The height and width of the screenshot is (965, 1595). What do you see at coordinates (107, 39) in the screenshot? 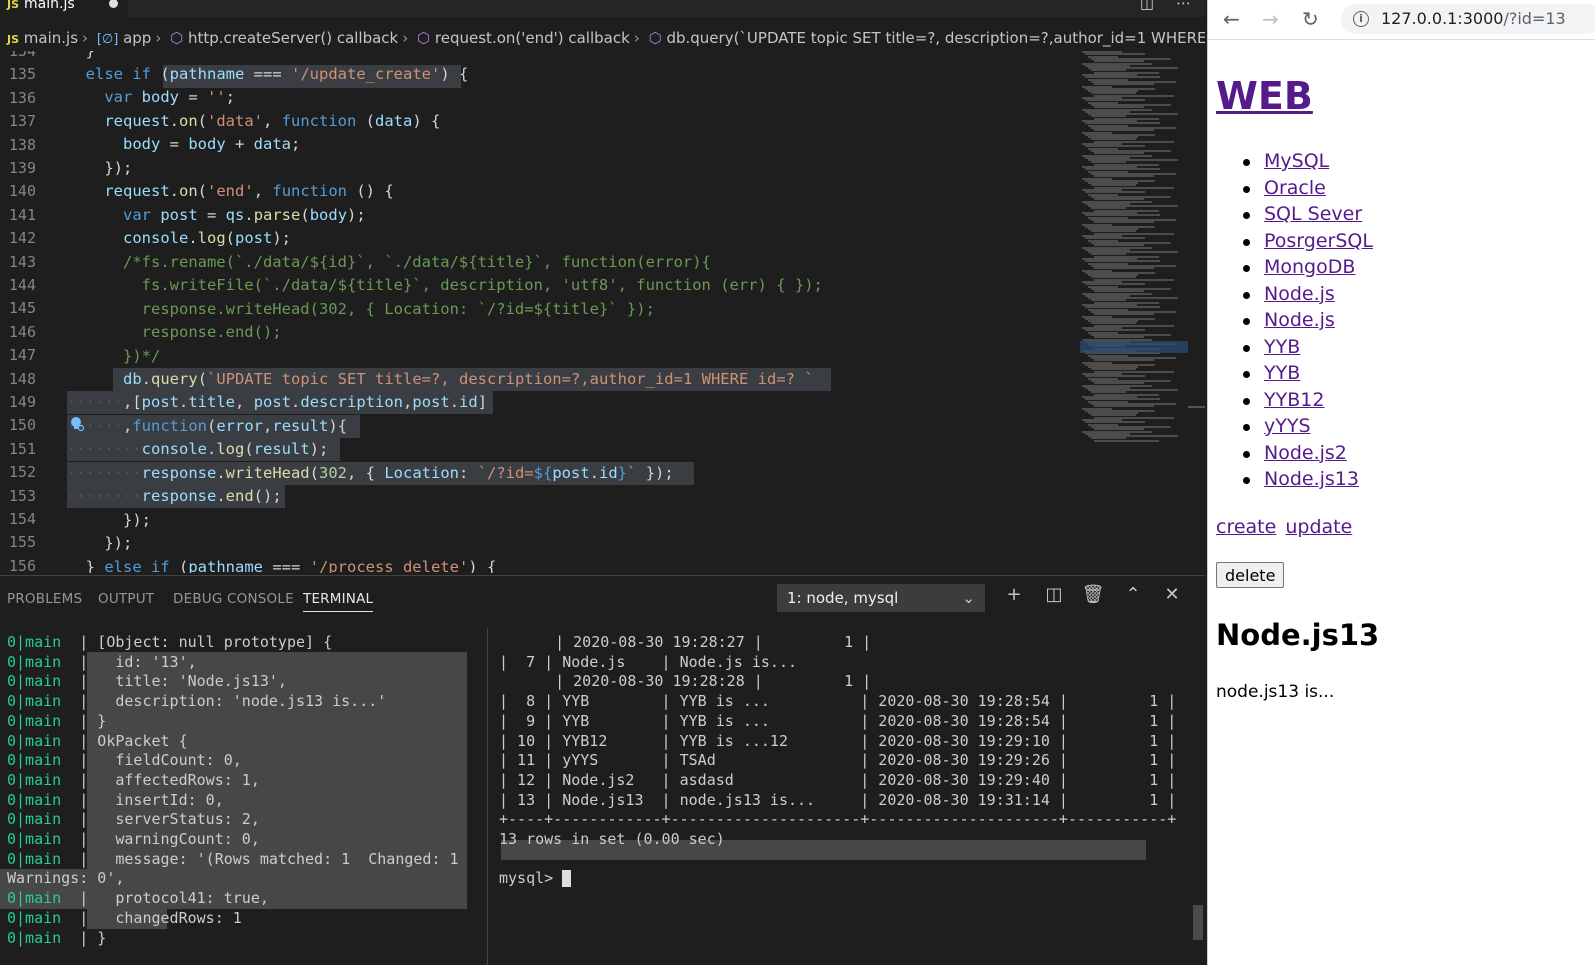
I see `variable-icon: [∅]` at bounding box center [107, 39].